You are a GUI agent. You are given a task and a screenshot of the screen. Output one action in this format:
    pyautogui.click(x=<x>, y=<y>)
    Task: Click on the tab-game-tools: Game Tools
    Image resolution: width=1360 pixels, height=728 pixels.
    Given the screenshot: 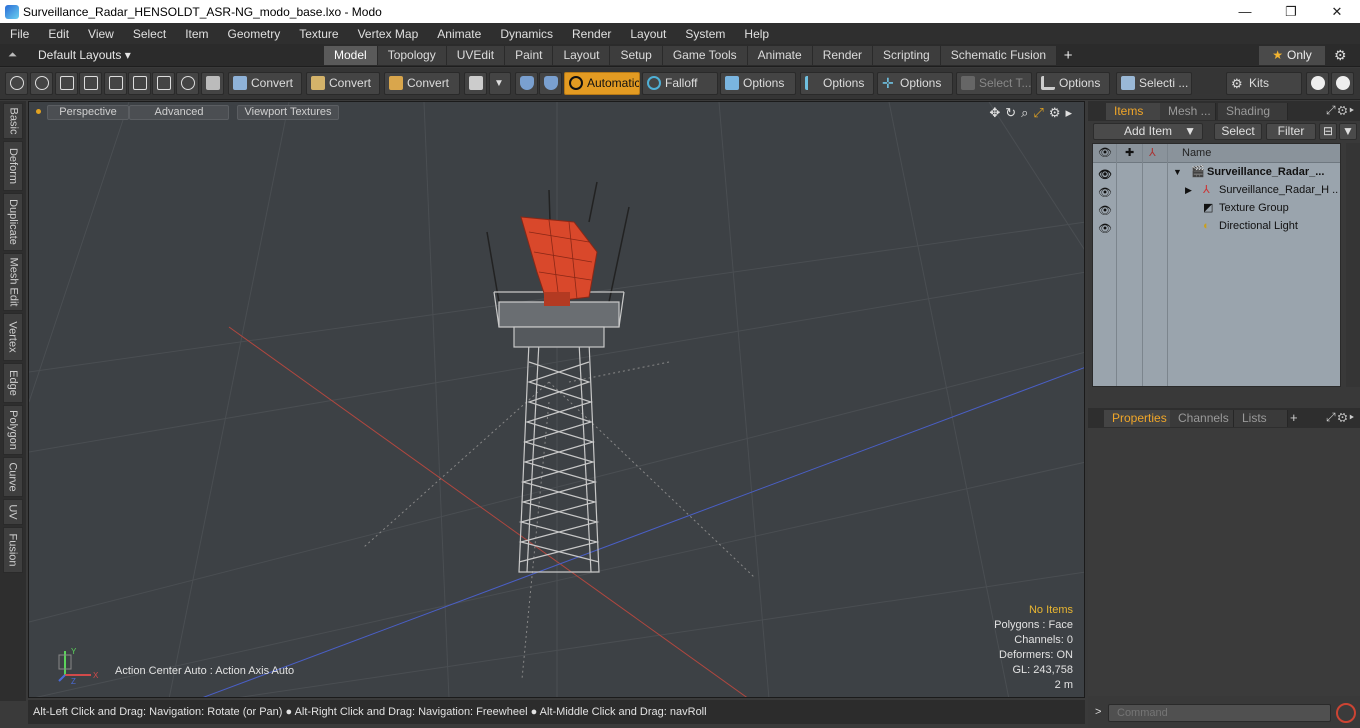 What is the action you would take?
    pyautogui.click(x=705, y=55)
    